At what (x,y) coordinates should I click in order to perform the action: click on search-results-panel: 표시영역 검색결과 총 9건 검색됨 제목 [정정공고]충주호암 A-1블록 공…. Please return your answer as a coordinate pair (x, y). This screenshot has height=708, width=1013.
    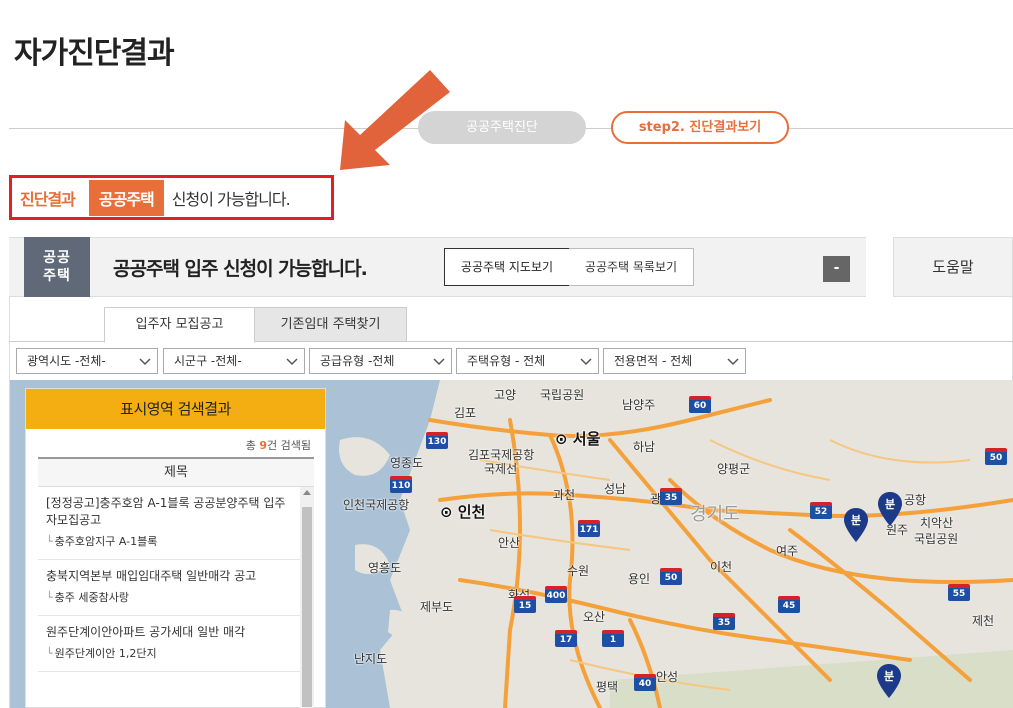
    Looking at the image, I should click on (175, 548).